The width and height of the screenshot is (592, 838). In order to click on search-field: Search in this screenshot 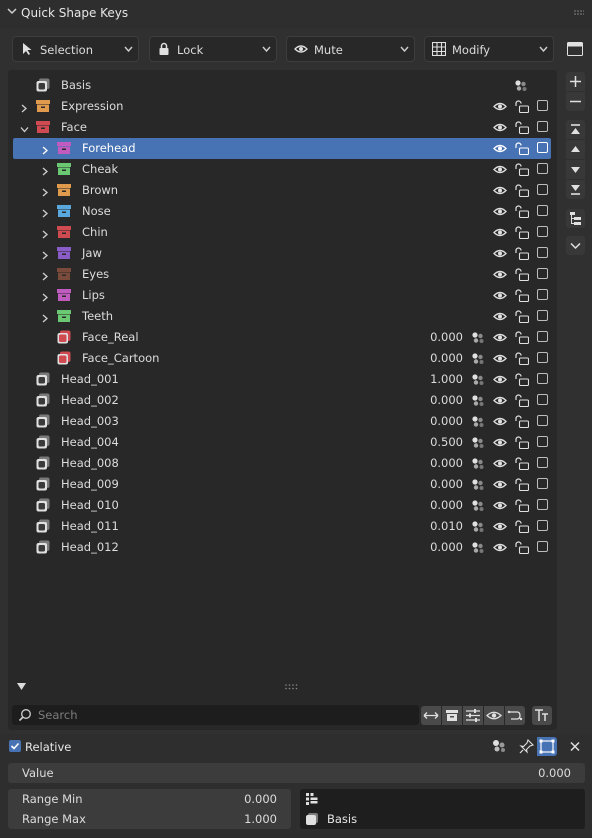, I will do `click(215, 715)`.